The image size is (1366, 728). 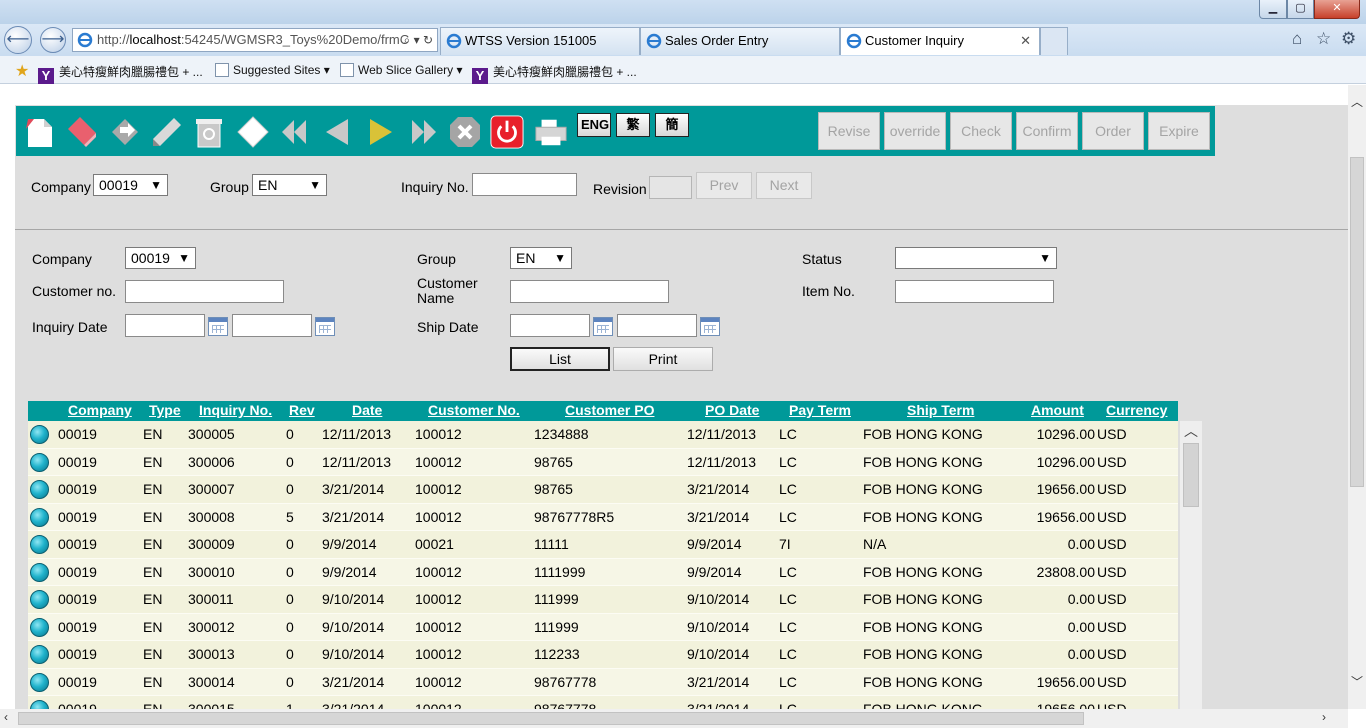 I want to click on column-header-ship-term: Ship Term, so click(x=940, y=410).